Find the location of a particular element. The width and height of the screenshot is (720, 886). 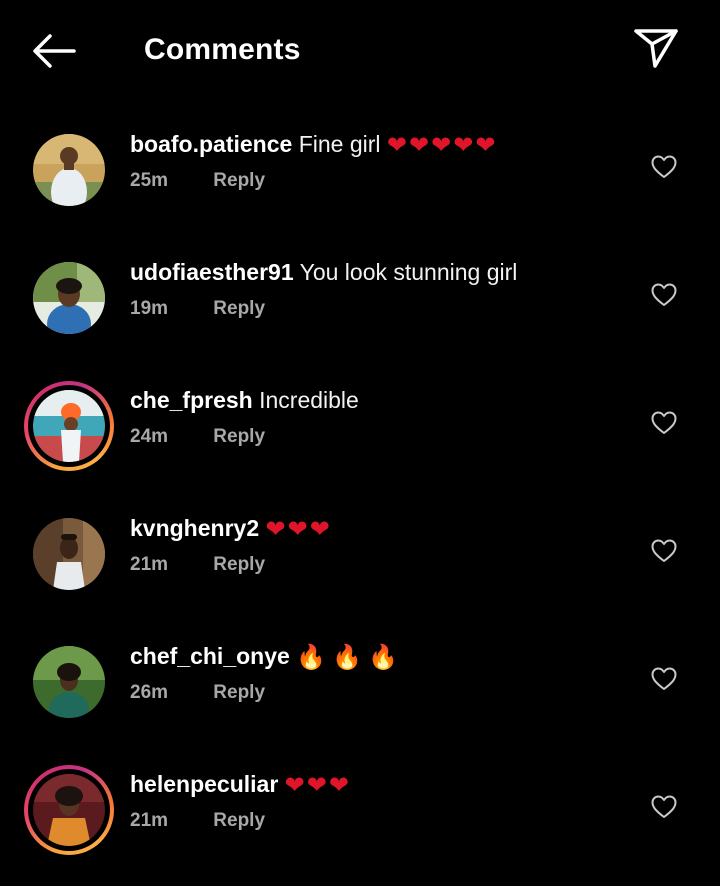

comment-text-line: udofiaesther91 You look stunning girl is located at coordinates (323, 272).